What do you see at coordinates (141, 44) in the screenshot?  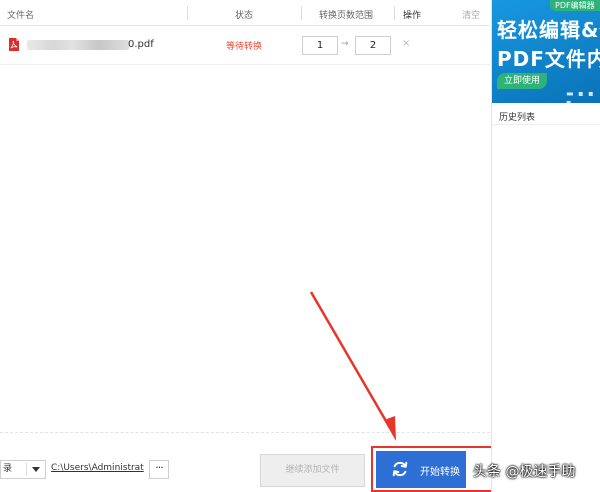 I see `file-name: 0.pdf` at bounding box center [141, 44].